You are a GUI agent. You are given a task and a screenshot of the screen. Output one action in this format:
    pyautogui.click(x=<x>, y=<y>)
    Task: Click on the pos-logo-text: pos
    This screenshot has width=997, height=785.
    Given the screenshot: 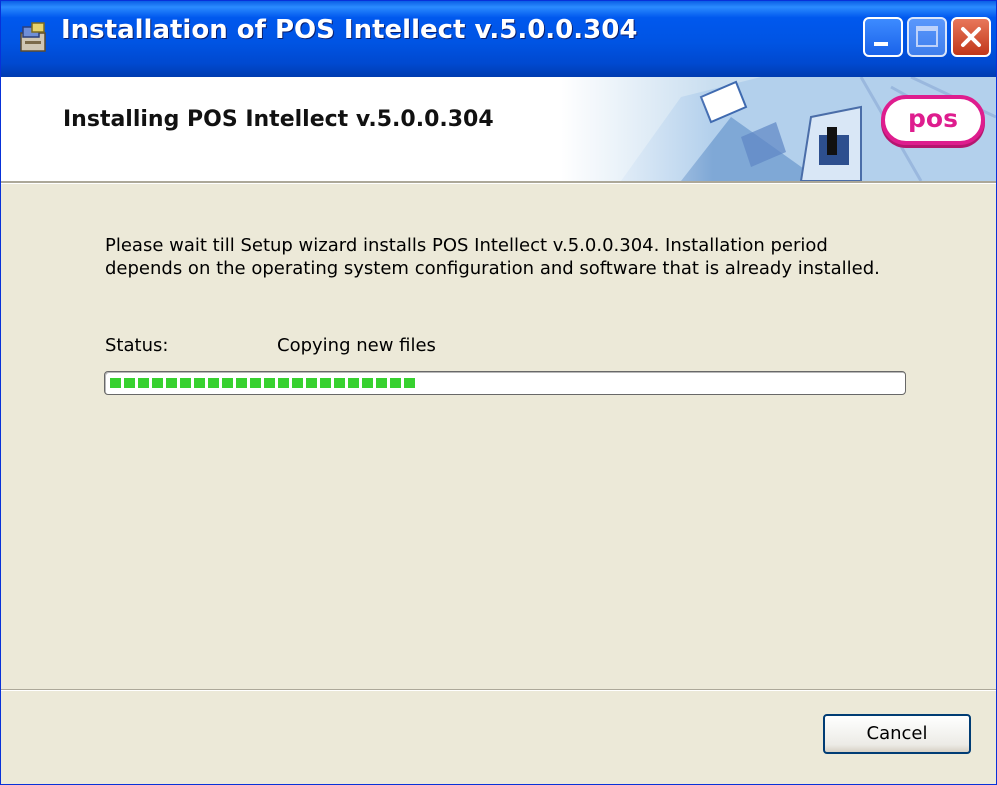 What is the action you would take?
    pyautogui.click(x=933, y=118)
    